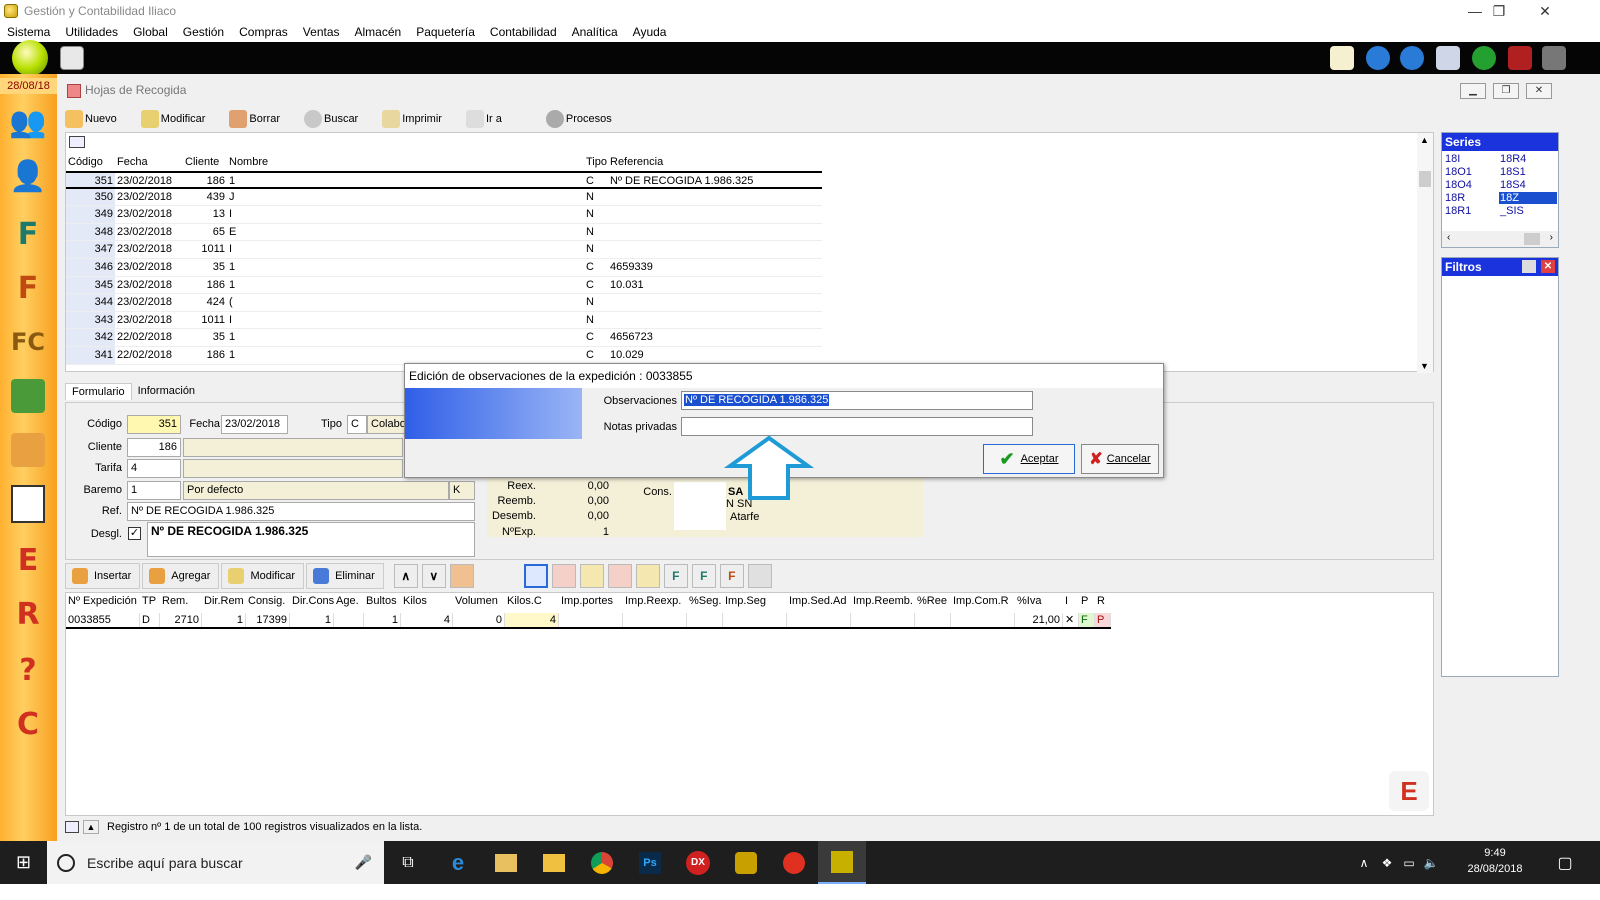  Describe the element at coordinates (650, 862) in the screenshot. I see `photoshop-icon: Ps` at that location.